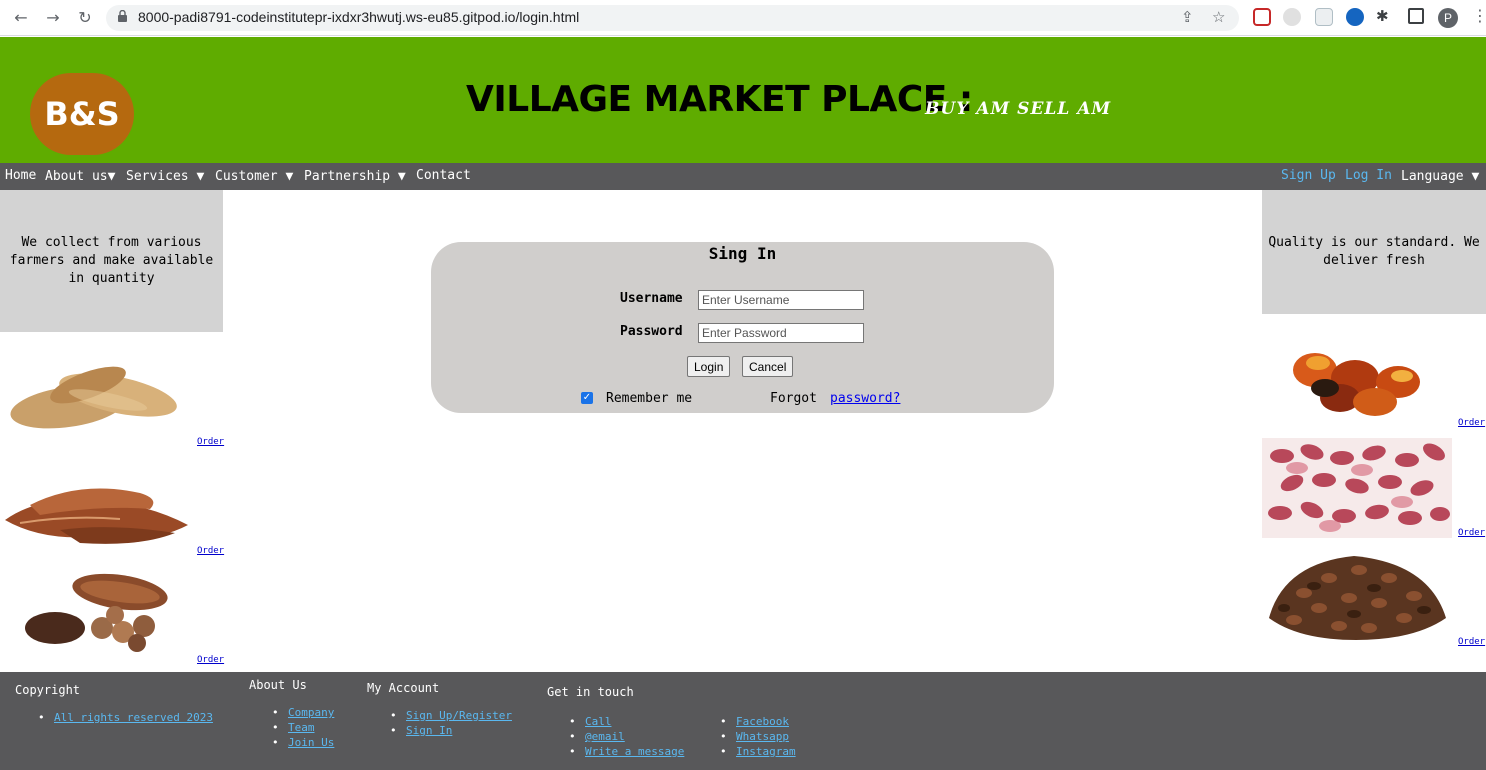 This screenshot has height=770, width=1486. I want to click on footer-about-list: Company Team Join Us, so click(303, 727).